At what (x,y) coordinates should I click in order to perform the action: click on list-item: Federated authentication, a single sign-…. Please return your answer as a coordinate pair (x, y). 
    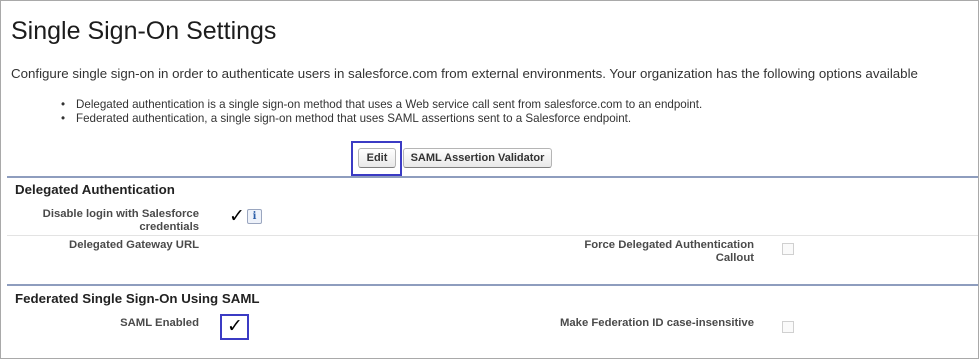
    Looking at the image, I should click on (381, 119).